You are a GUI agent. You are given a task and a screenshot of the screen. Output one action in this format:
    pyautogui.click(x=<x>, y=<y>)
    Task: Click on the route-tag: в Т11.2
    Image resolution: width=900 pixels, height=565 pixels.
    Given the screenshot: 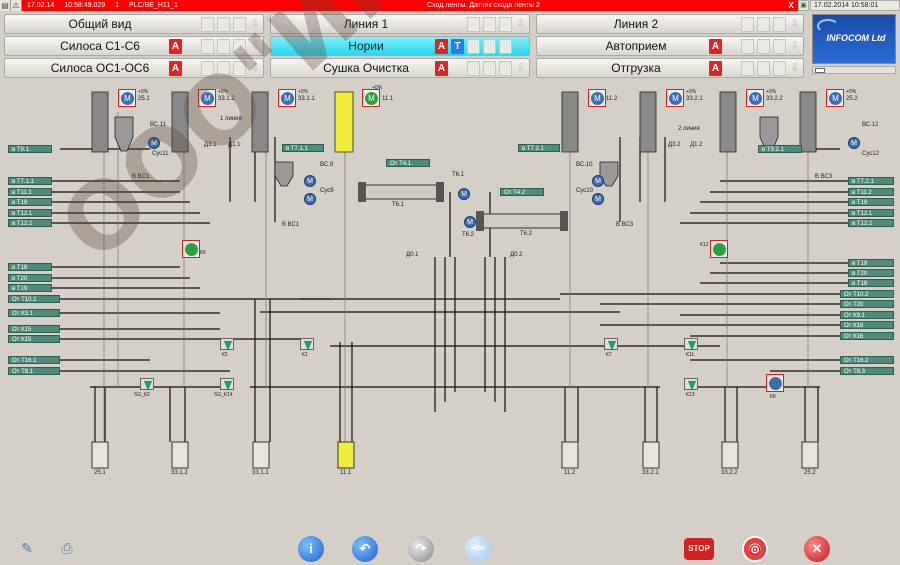 What is the action you would take?
    pyautogui.click(x=871, y=192)
    